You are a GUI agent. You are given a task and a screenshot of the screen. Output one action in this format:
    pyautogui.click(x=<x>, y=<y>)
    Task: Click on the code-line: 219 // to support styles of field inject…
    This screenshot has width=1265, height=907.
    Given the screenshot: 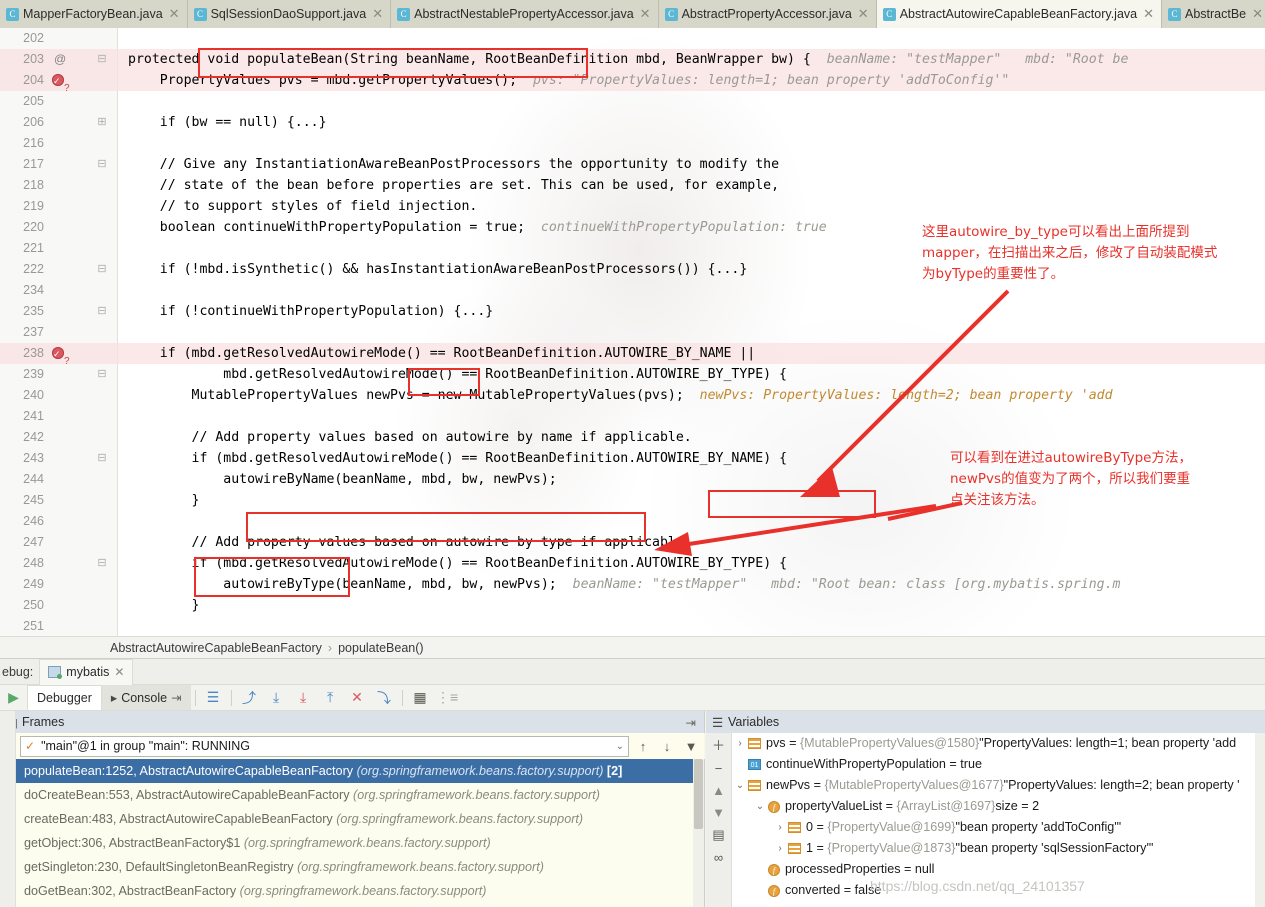 What is the action you would take?
    pyautogui.click(x=632, y=206)
    